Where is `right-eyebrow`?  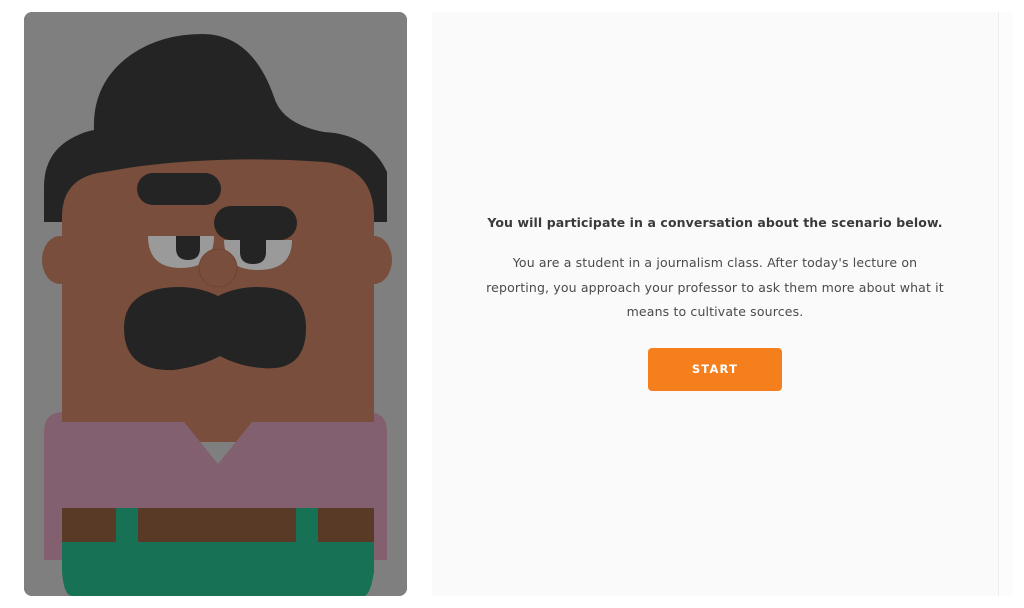
right-eyebrow is located at coordinates (255, 223).